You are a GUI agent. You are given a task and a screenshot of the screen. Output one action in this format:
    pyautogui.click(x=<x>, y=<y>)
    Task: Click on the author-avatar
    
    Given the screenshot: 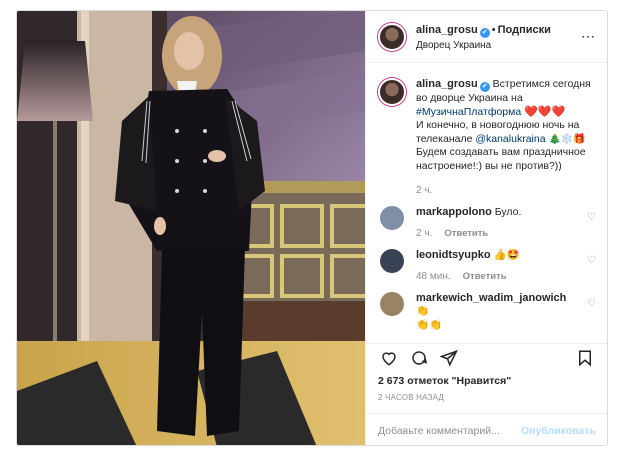 What is the action you would take?
    pyautogui.click(x=392, y=36)
    